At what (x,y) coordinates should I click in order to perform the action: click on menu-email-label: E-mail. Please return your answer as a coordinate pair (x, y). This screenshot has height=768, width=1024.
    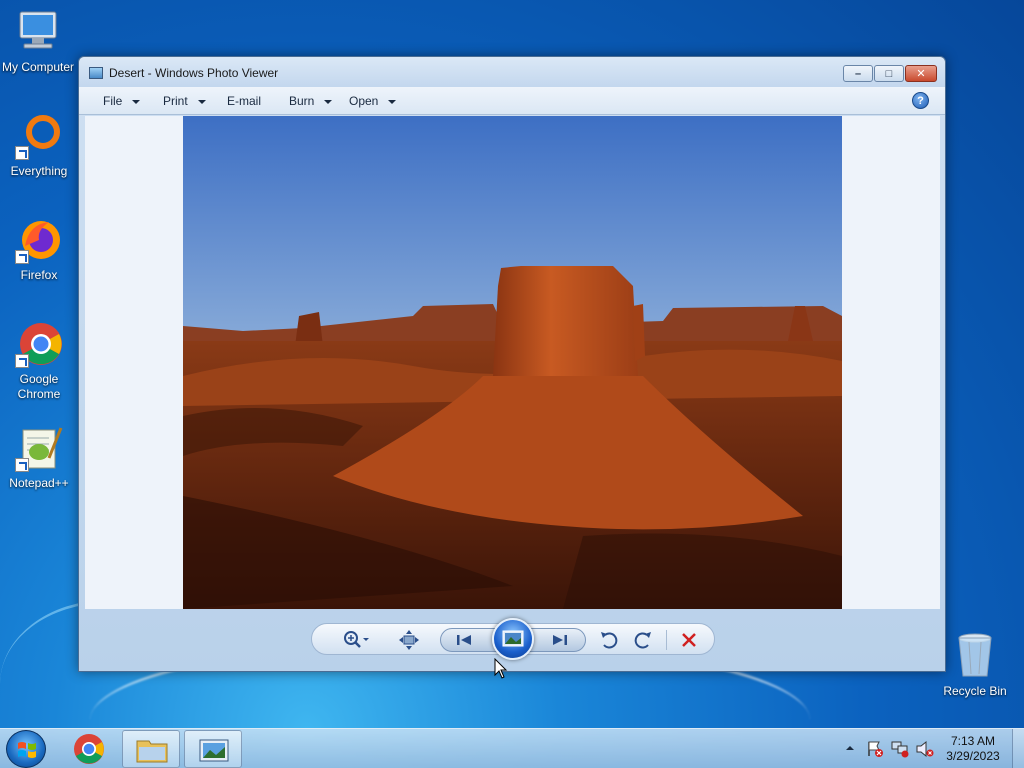
    Looking at the image, I should click on (244, 101).